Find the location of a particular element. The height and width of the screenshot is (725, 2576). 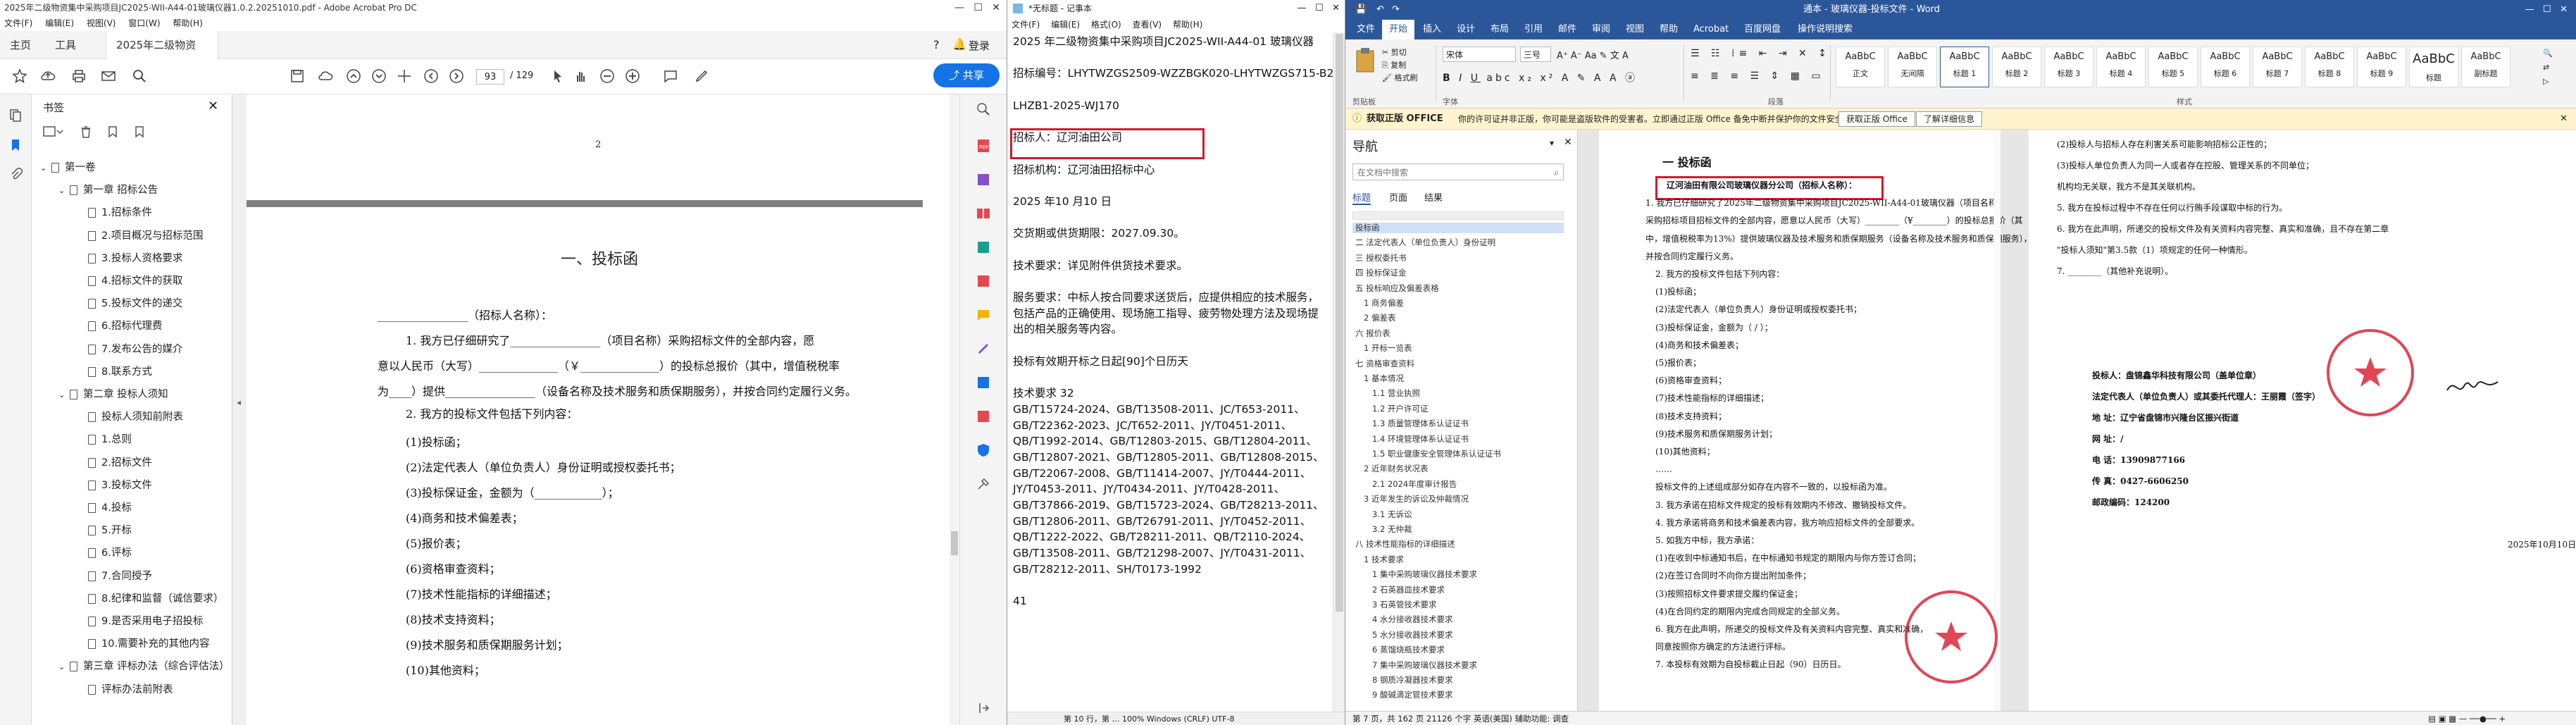

style-item: AaBbC 无间隔 is located at coordinates (1912, 67).